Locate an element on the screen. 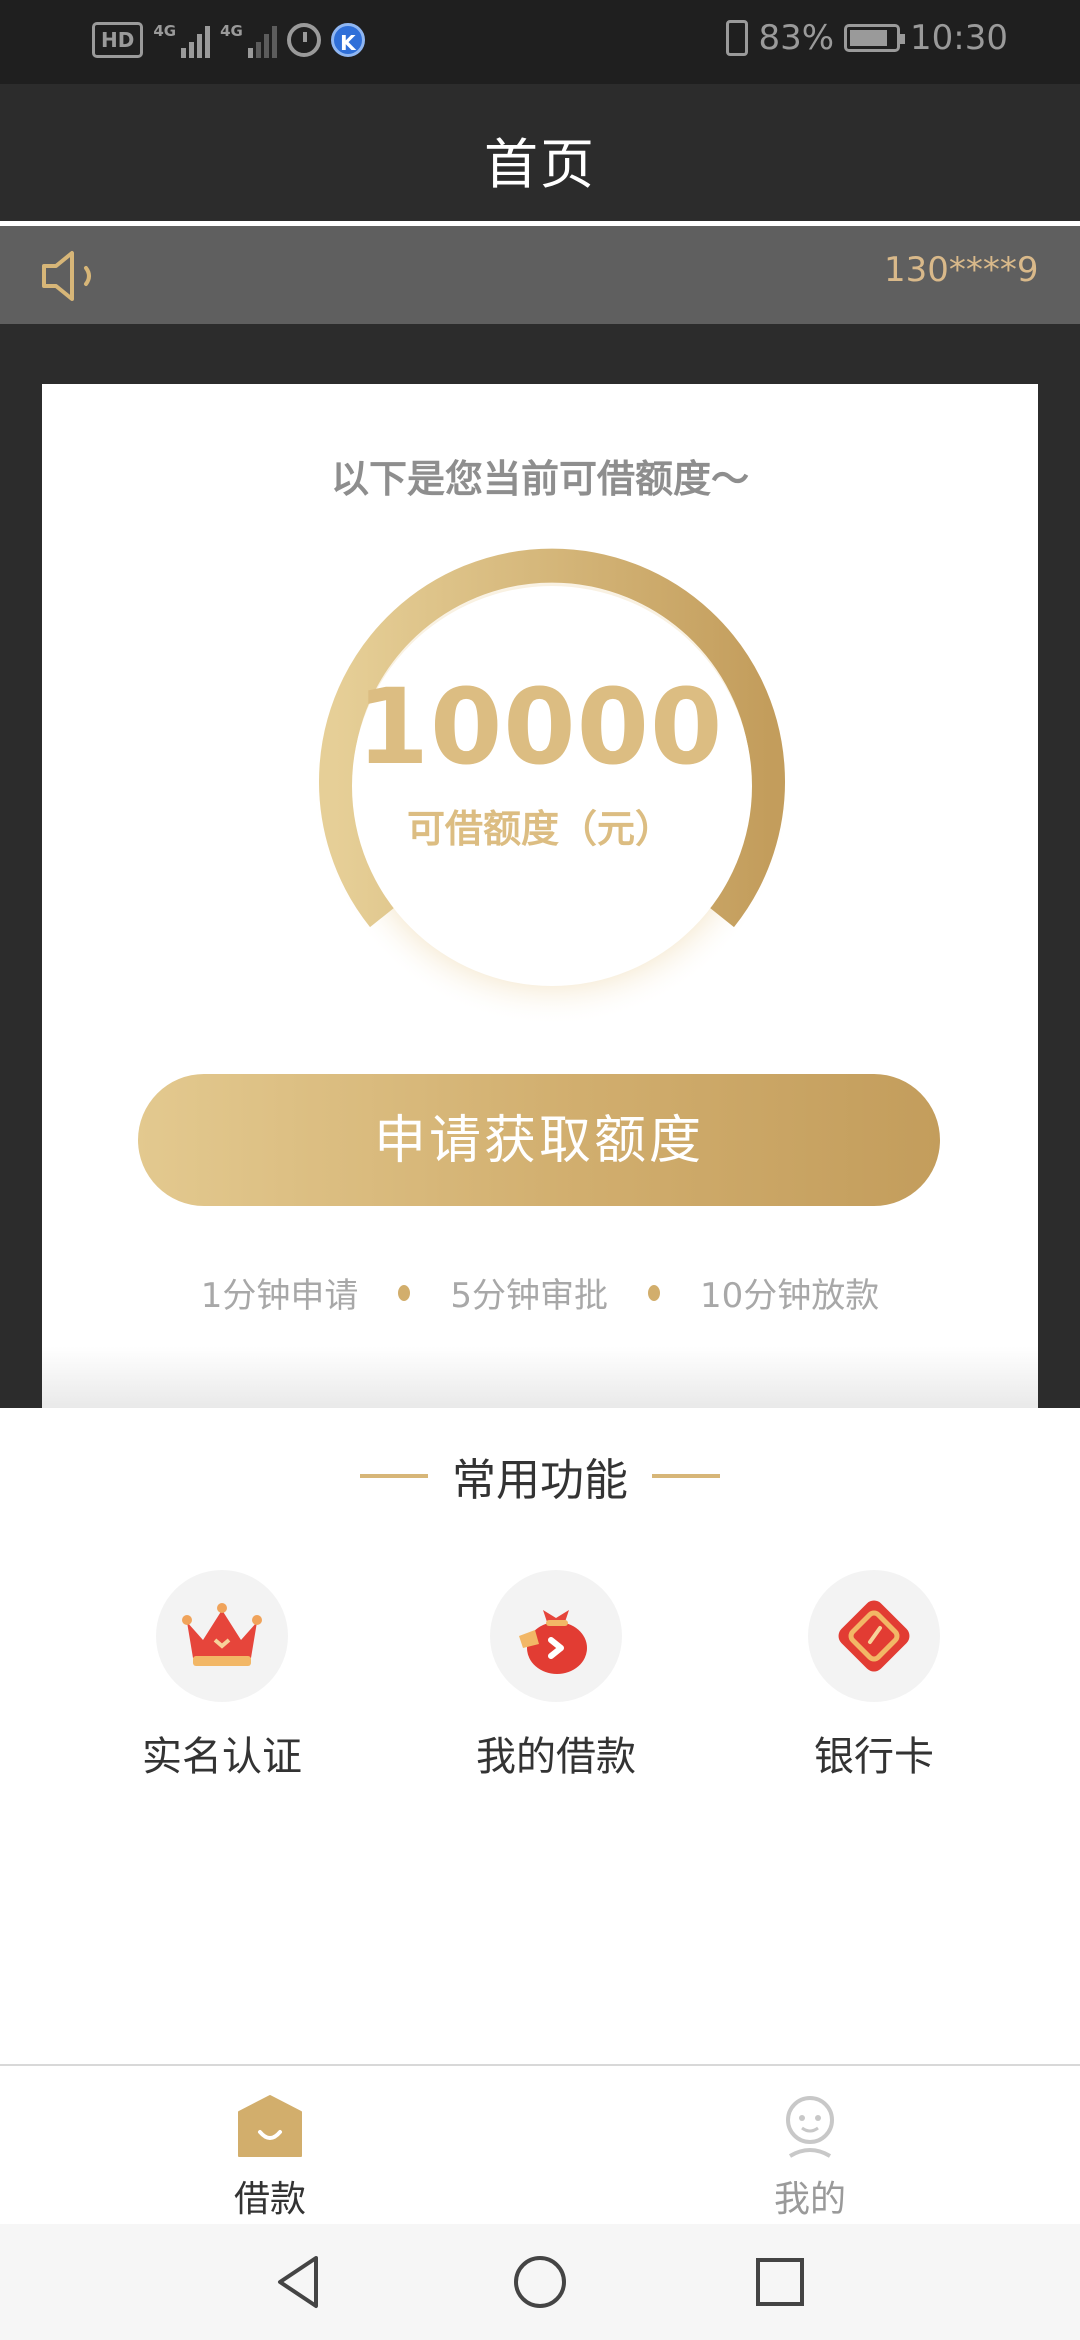 The image size is (1080, 2340). function-real-name-auth: 实名认证 is located at coordinates (222, 1676).